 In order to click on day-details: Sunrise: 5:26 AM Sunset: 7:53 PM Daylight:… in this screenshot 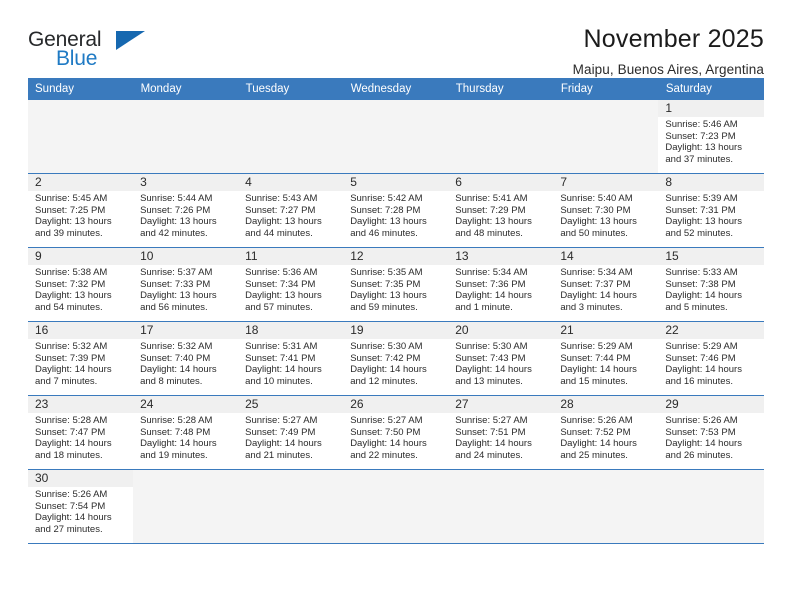, I will do `click(710, 437)`.